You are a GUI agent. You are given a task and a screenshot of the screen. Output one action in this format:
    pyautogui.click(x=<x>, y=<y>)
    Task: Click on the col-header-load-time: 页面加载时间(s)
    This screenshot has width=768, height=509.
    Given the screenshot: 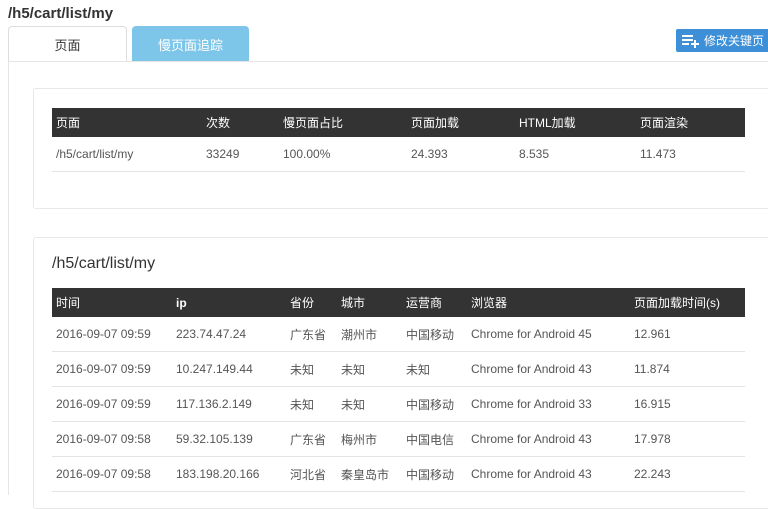 What is the action you would take?
    pyautogui.click(x=687, y=302)
    